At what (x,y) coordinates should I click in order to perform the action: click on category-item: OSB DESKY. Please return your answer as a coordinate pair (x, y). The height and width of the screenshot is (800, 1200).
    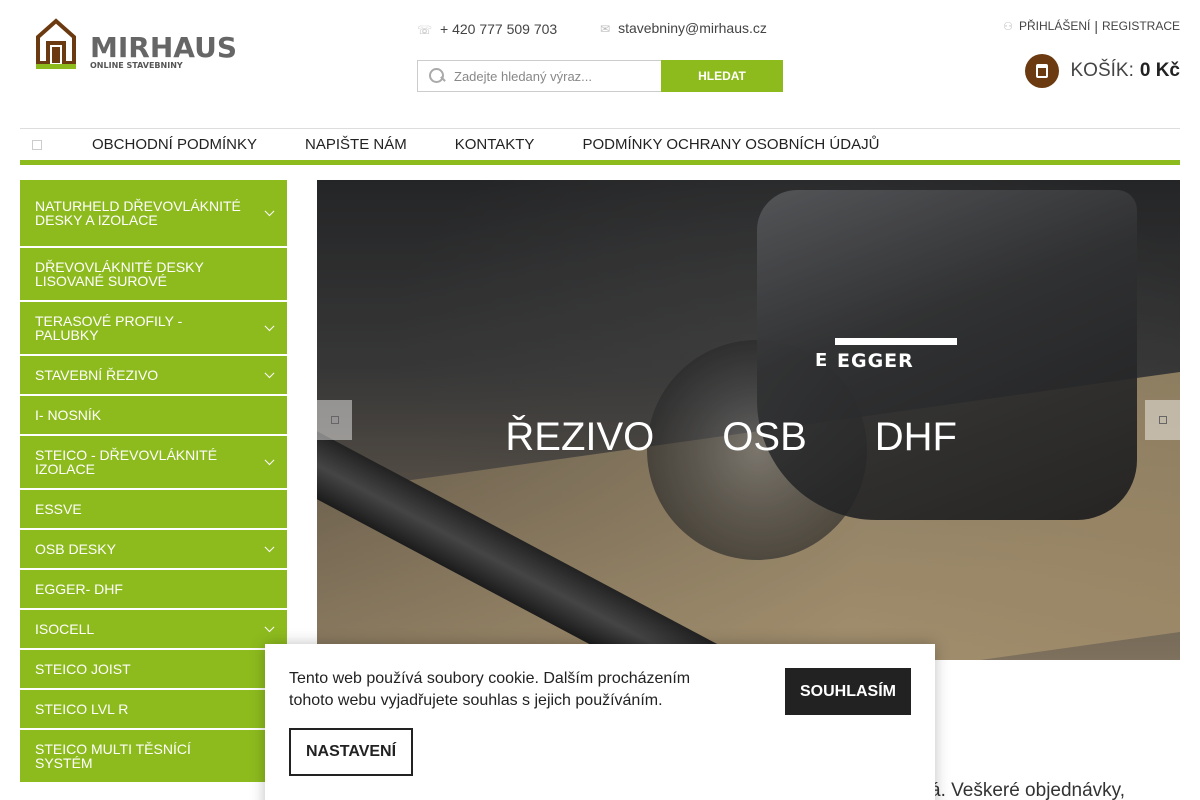
    Looking at the image, I should click on (153, 550).